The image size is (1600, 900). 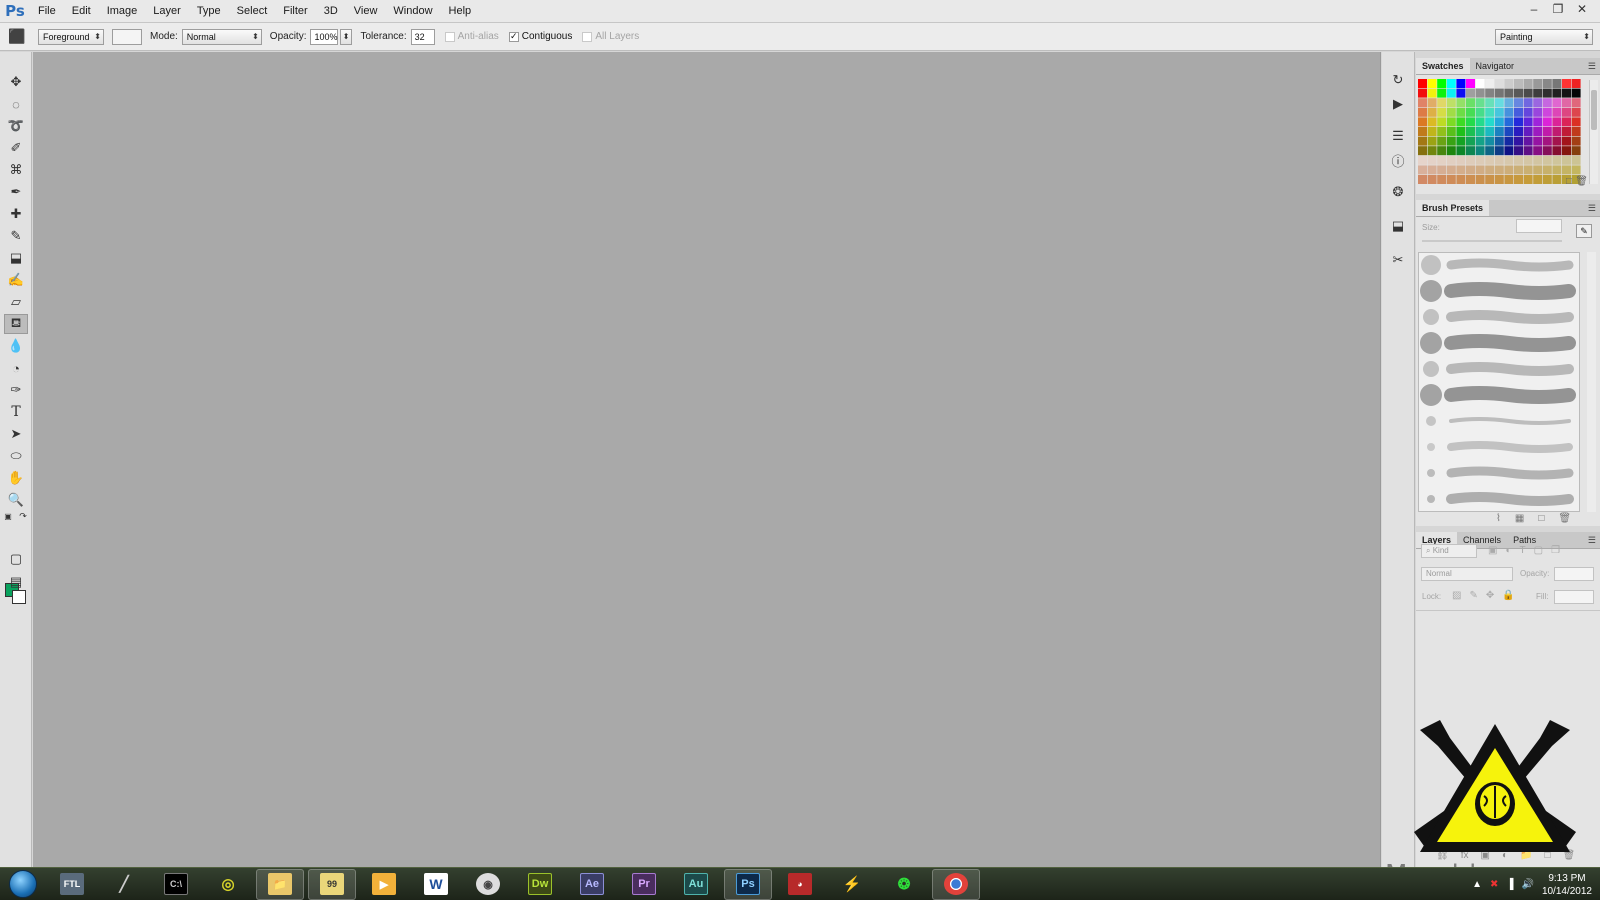 I want to click on panel-menu-icon: ☰, so click(x=1592, y=540).